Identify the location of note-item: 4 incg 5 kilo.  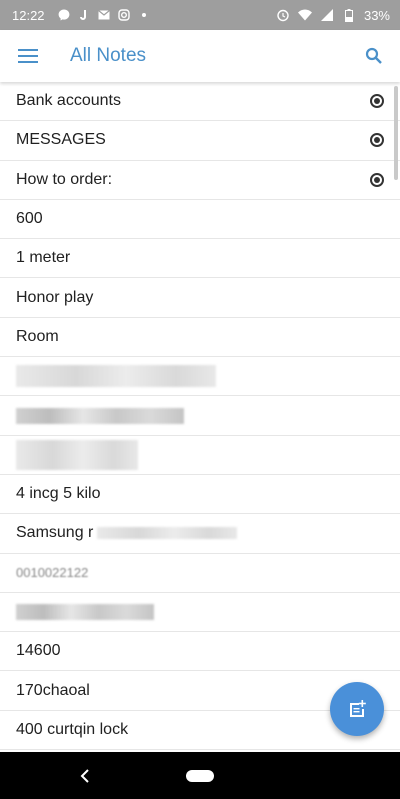
(200, 495).